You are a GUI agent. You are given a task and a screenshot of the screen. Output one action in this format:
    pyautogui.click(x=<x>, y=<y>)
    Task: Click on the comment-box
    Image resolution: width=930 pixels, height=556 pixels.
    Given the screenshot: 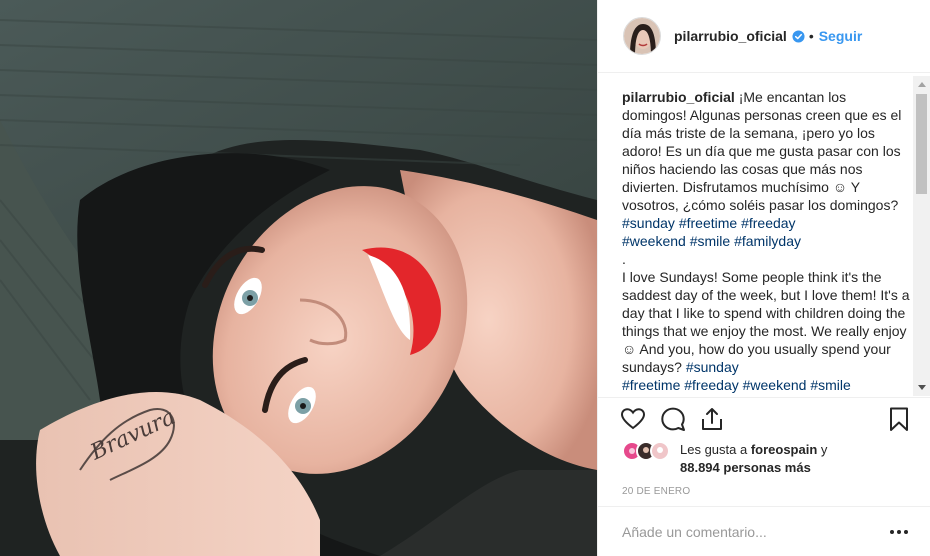 What is the action you would take?
    pyautogui.click(x=764, y=531)
    